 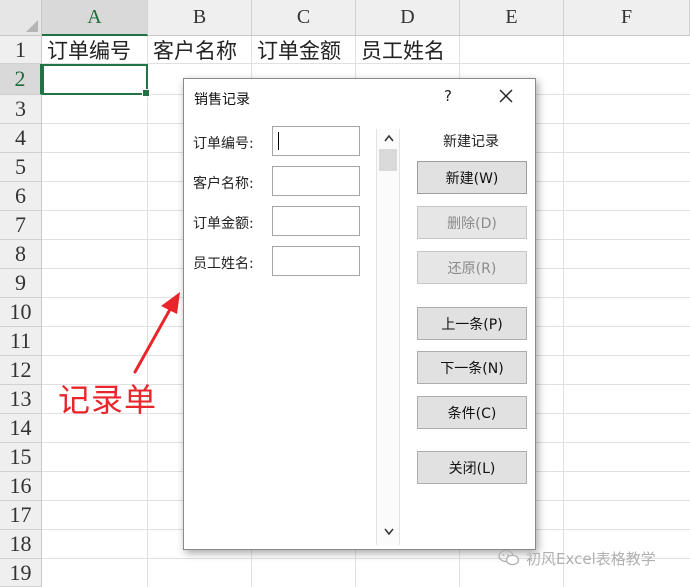 What do you see at coordinates (21, 515) in the screenshot?
I see `row-header-17: 17` at bounding box center [21, 515].